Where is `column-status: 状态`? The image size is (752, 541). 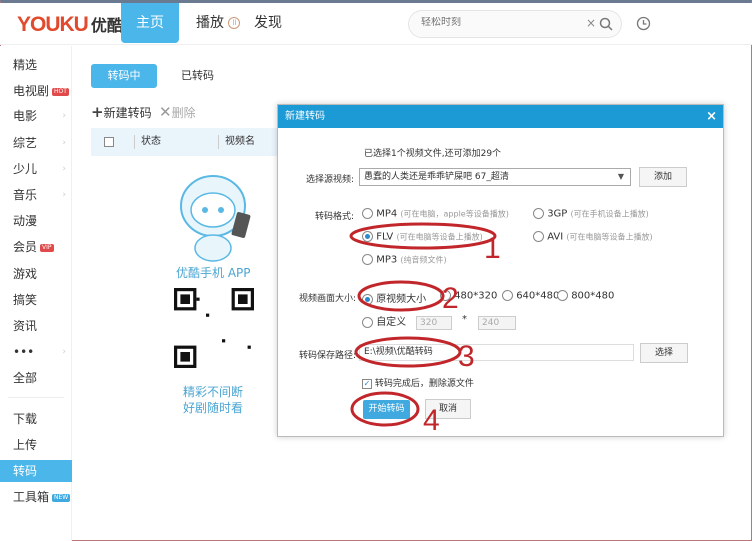 column-status: 状态 is located at coordinates (151, 141).